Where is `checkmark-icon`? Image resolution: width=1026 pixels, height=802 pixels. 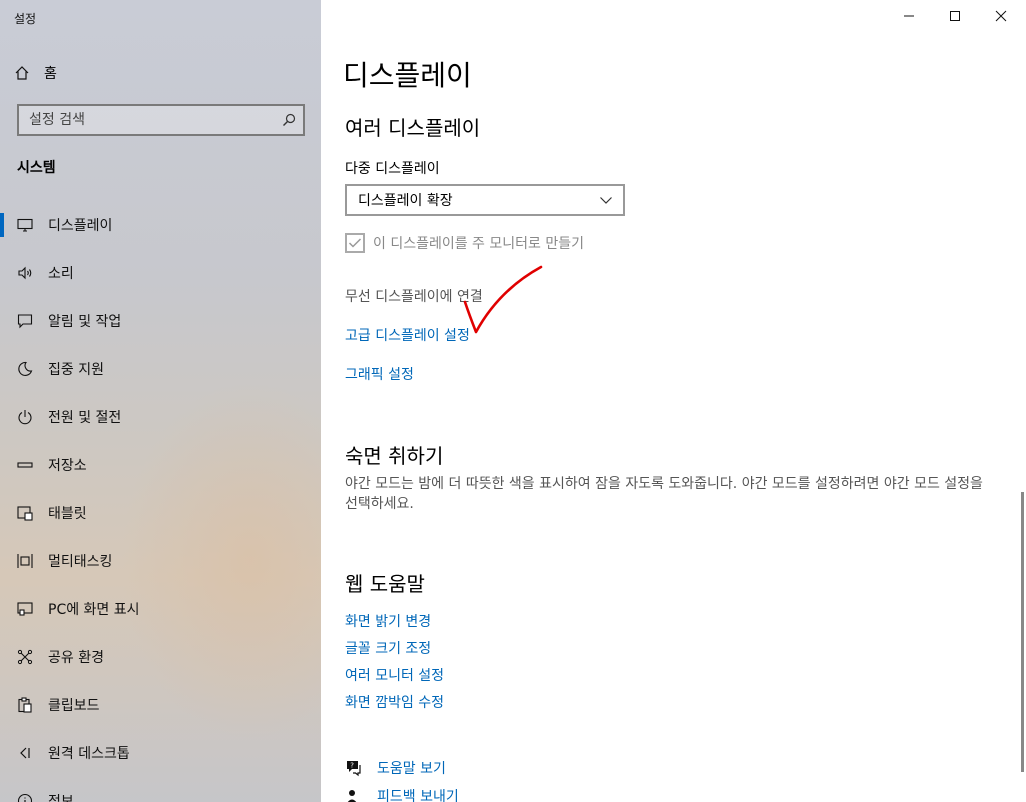
checkmark-icon is located at coordinates (355, 243).